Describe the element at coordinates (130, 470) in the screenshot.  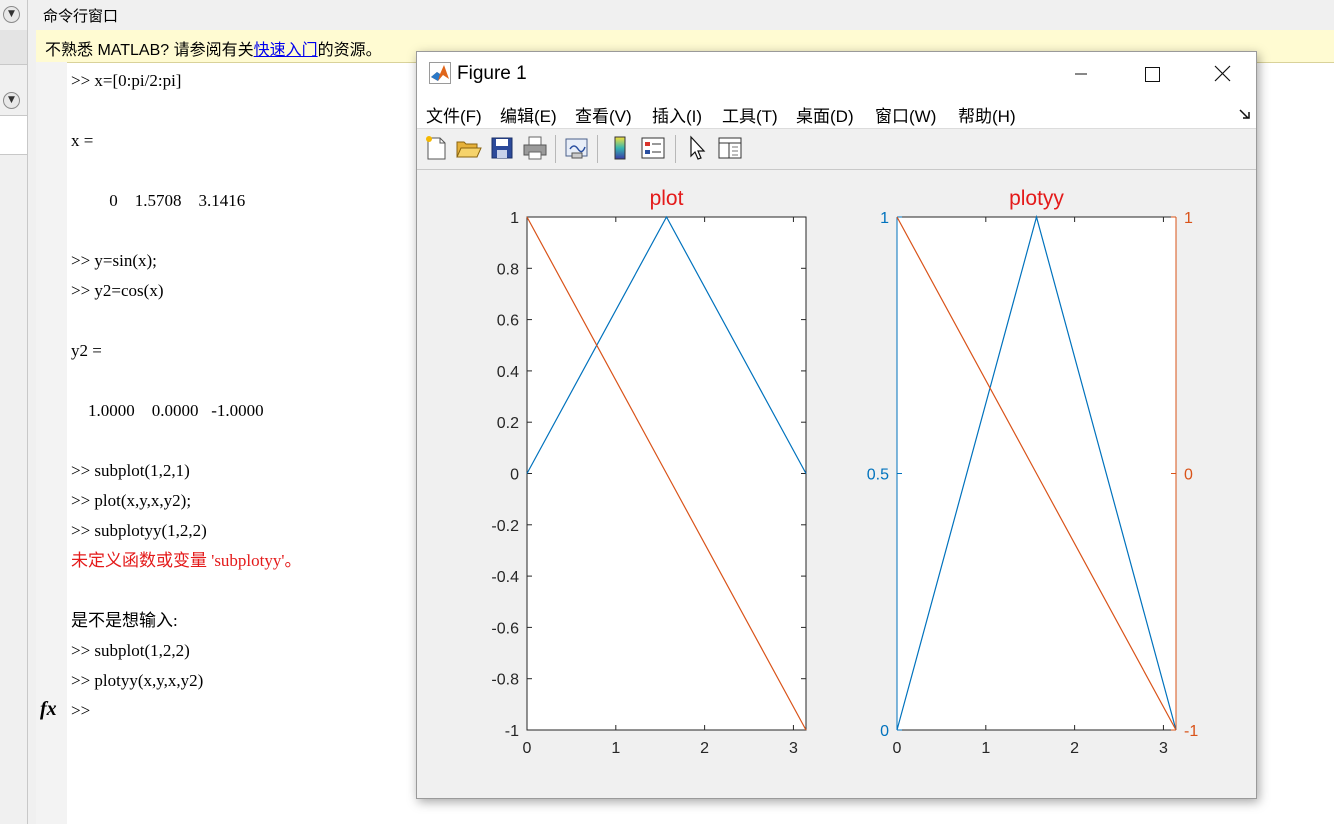
I see `command-line: >> subplot(1,2,1)` at that location.